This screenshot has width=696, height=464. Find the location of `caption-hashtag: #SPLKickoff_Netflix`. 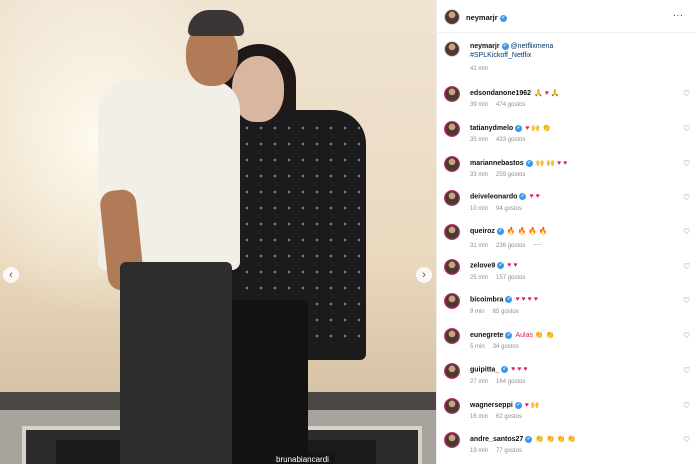

caption-hashtag: #SPLKickoff_Netflix is located at coordinates (500, 55).